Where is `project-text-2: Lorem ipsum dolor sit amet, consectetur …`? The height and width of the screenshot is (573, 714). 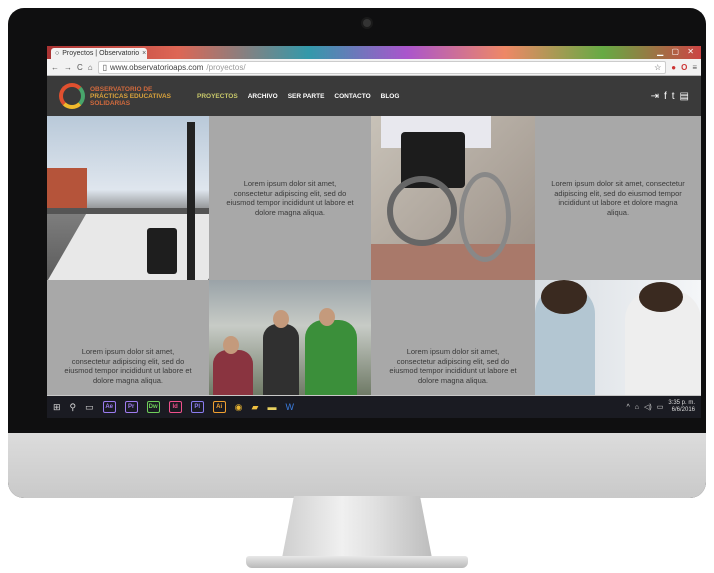
project-text-2: Lorem ipsum dolor sit amet, consectetur … is located at coordinates (618, 198).